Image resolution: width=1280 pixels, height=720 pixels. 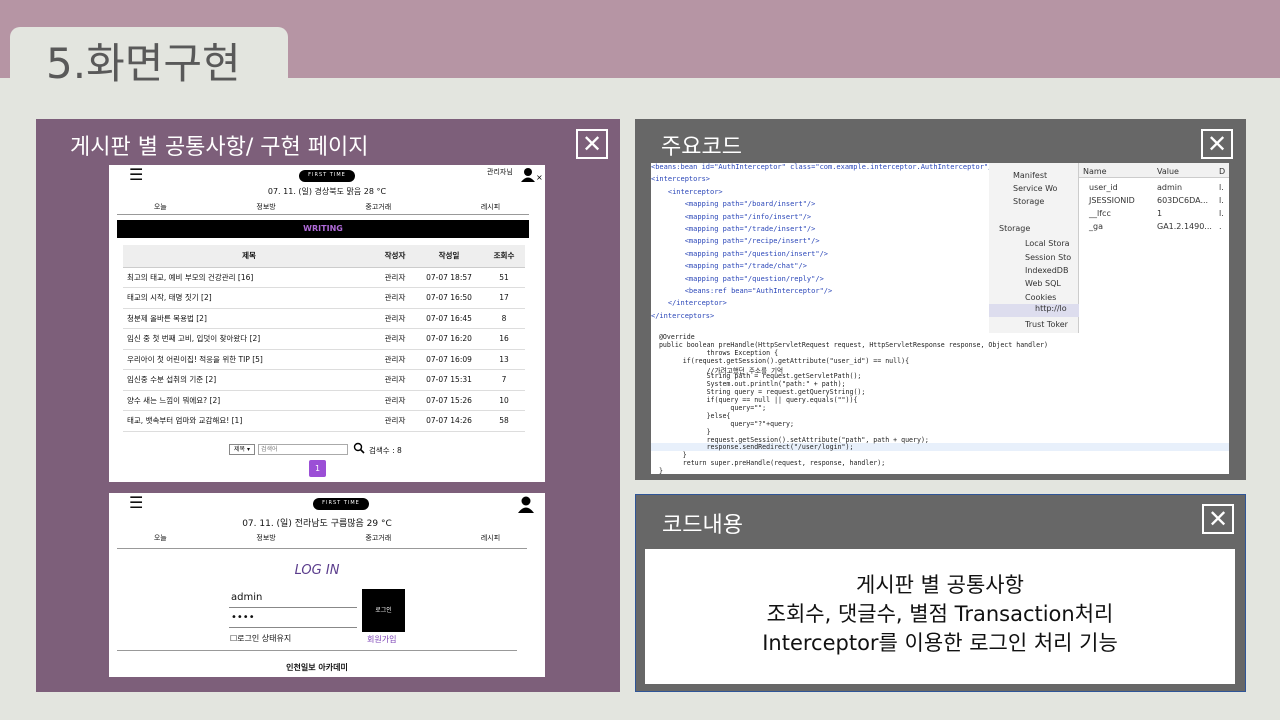 I want to click on search-input, so click(x=303, y=449).